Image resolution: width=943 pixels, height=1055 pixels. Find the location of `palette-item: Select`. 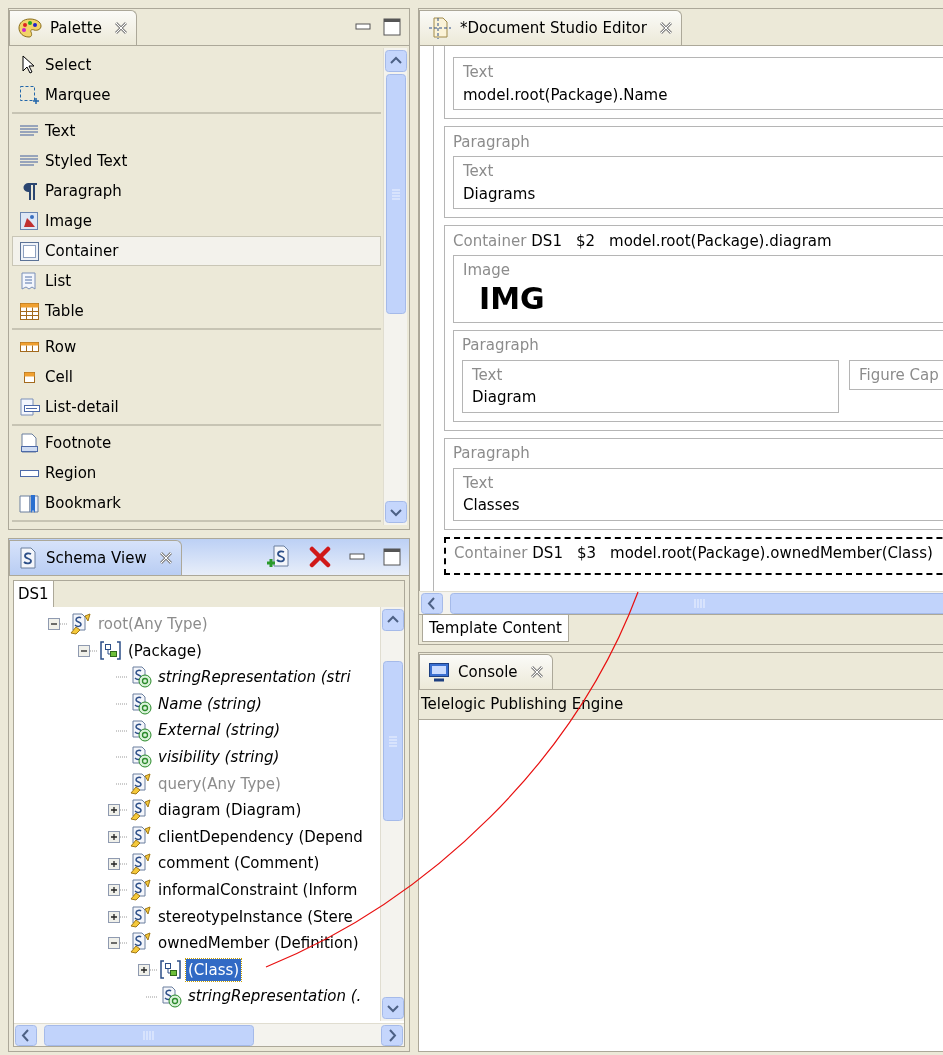

palette-item: Select is located at coordinates (196, 65).